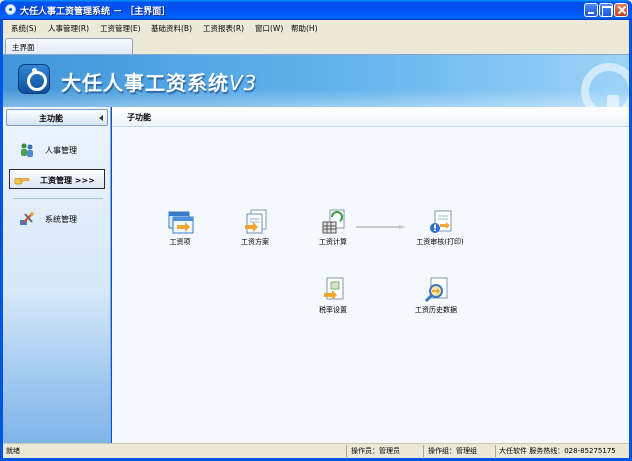  I want to click on decorative-square, so click(613, 101).